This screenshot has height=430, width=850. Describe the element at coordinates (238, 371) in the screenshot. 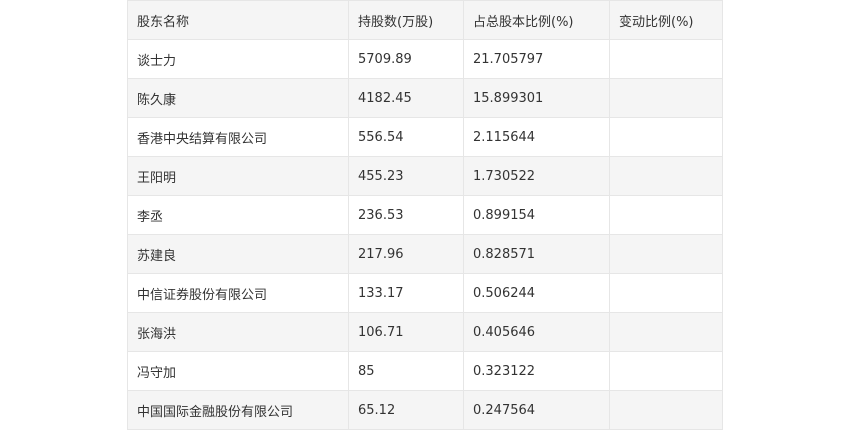

I see `cell-shareholder-name: 冯守加` at that location.